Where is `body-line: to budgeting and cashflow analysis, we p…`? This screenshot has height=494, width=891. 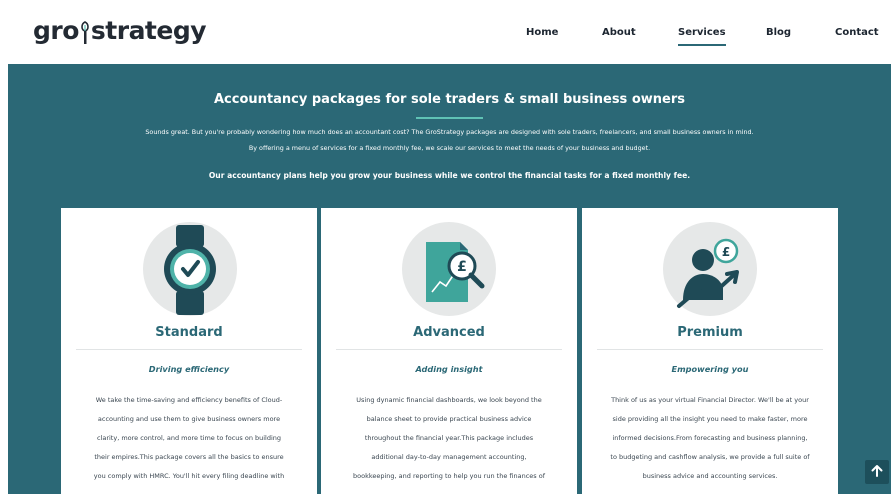
body-line: to budgeting and cashflow analysis, we p… is located at coordinates (710, 457).